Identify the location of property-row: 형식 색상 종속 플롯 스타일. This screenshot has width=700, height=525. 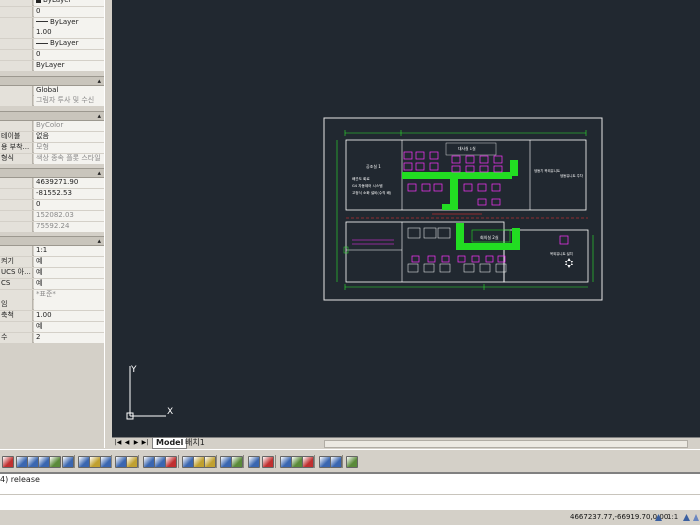
(52, 158).